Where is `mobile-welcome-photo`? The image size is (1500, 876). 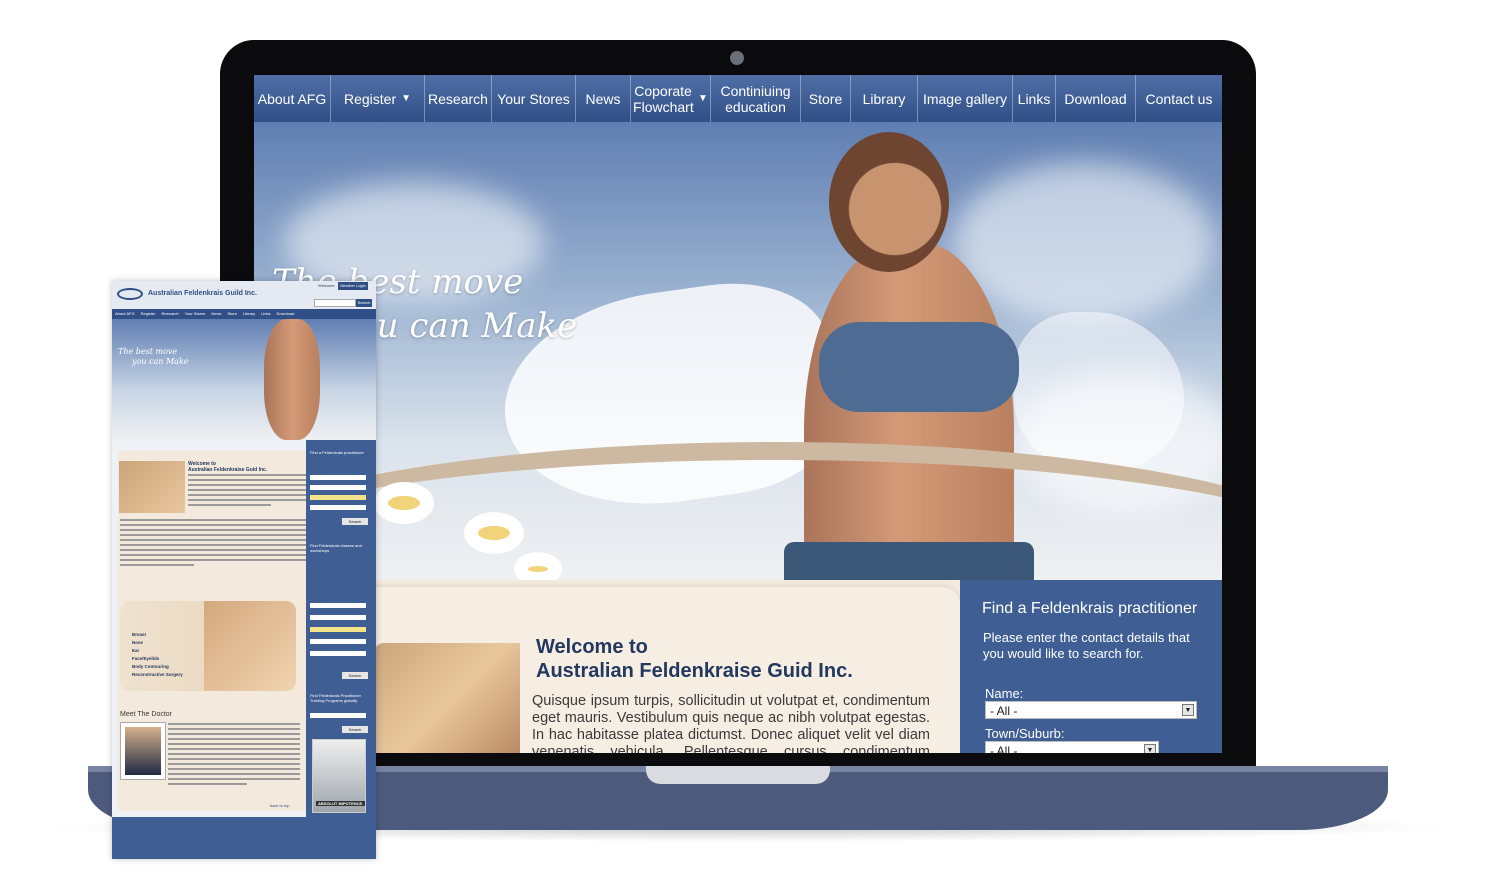
mobile-welcome-photo is located at coordinates (152, 487).